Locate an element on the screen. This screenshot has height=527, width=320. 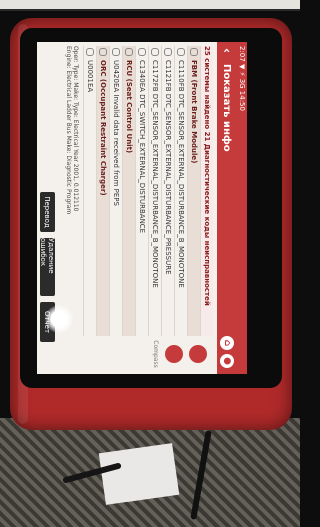
right-panel-label: Compass is located at coordinates (155, 354).